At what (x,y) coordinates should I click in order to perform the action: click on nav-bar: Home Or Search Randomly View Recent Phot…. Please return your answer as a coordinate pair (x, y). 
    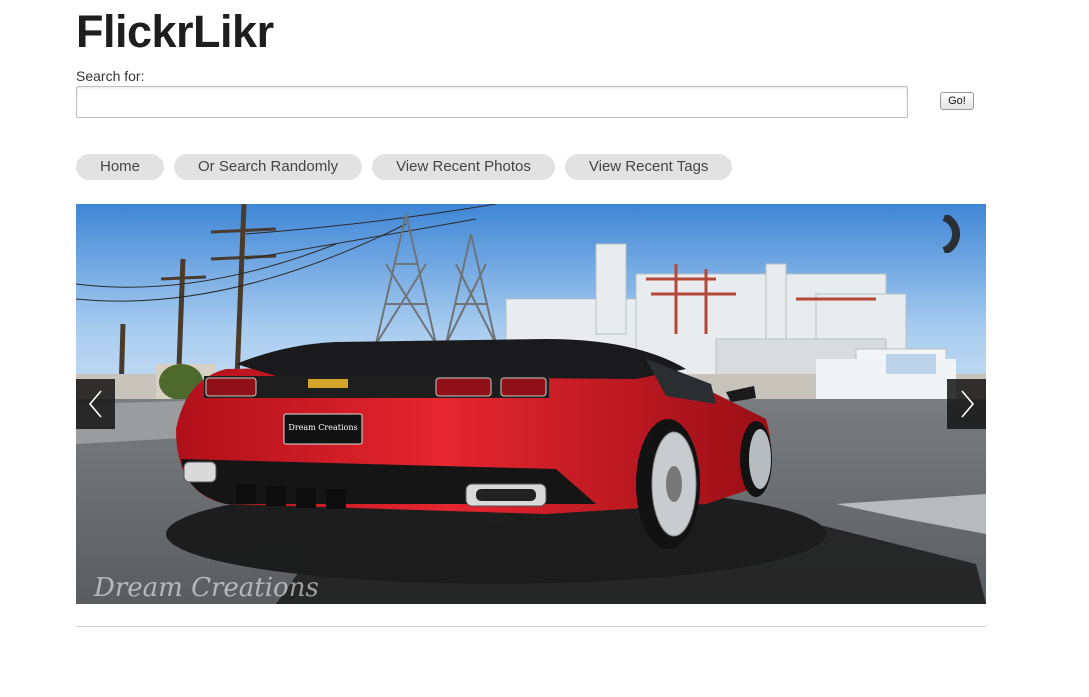
    Looking at the image, I should click on (404, 167).